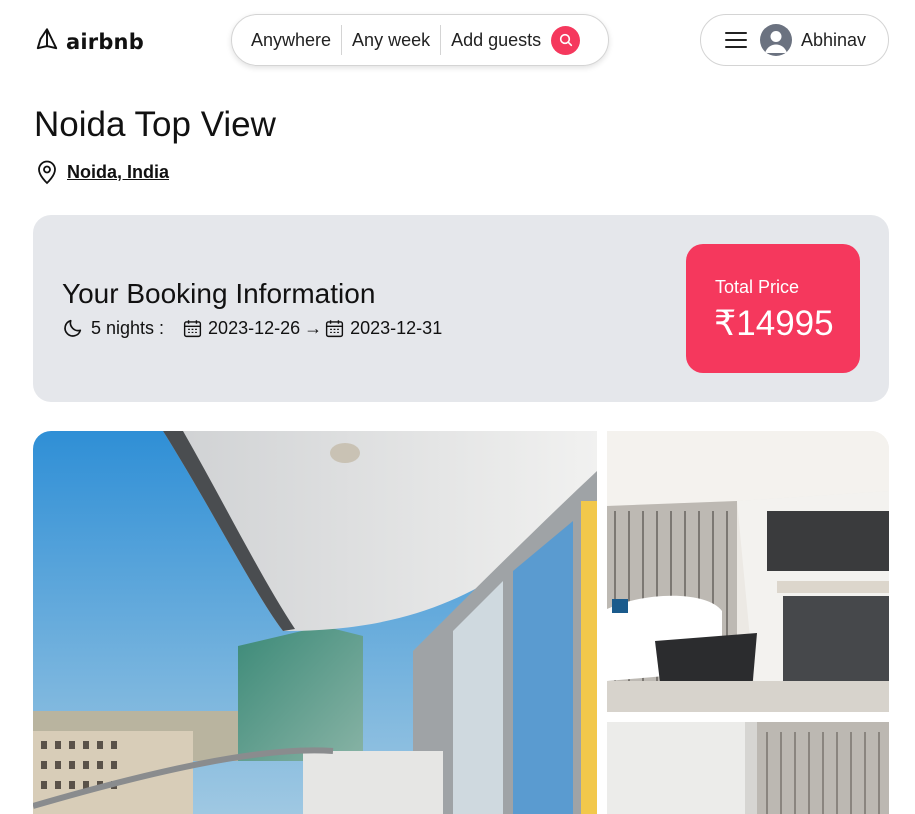 The image size is (915, 814). Describe the element at coordinates (736, 40) in the screenshot. I see `hamburger-menu-icon` at that location.